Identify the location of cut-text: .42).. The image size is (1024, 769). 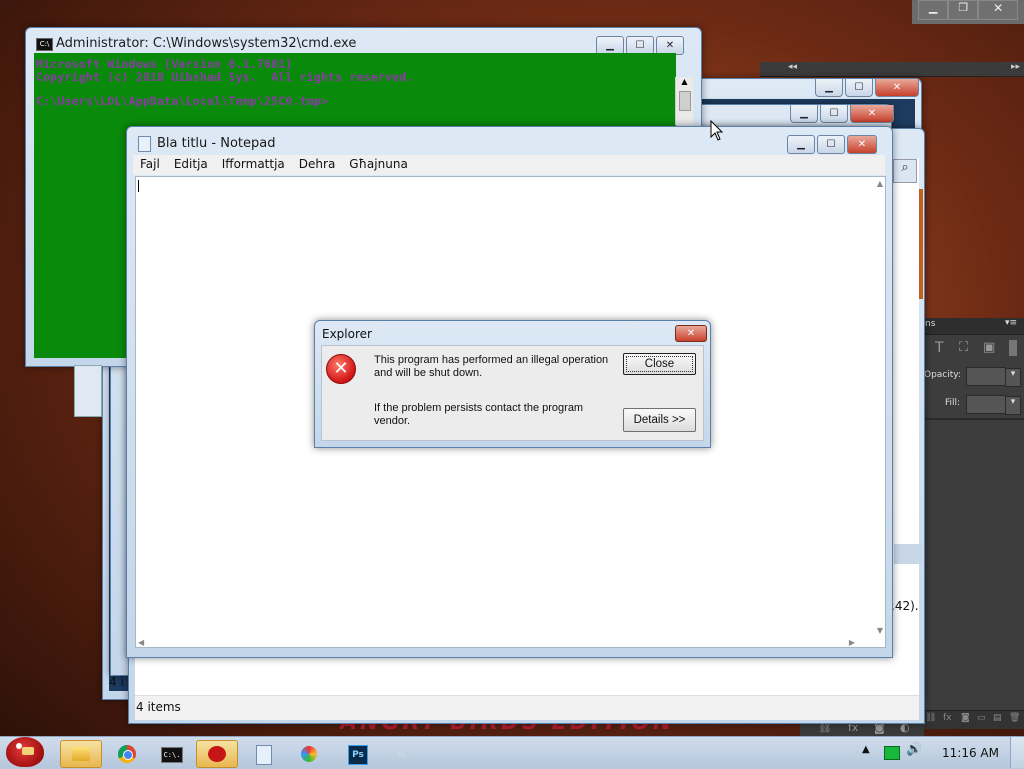
(905, 606).